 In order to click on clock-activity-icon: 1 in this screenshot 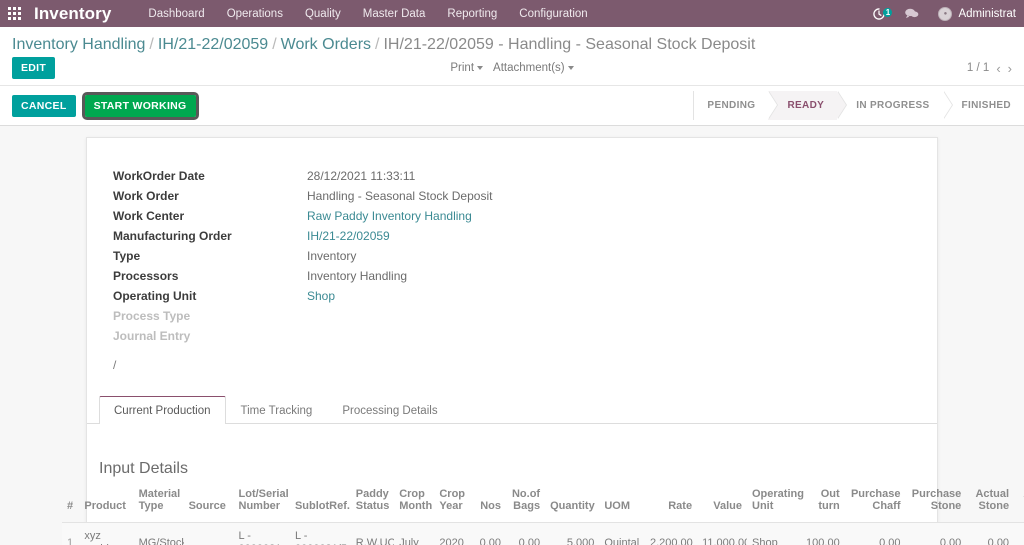, I will do `click(879, 14)`.